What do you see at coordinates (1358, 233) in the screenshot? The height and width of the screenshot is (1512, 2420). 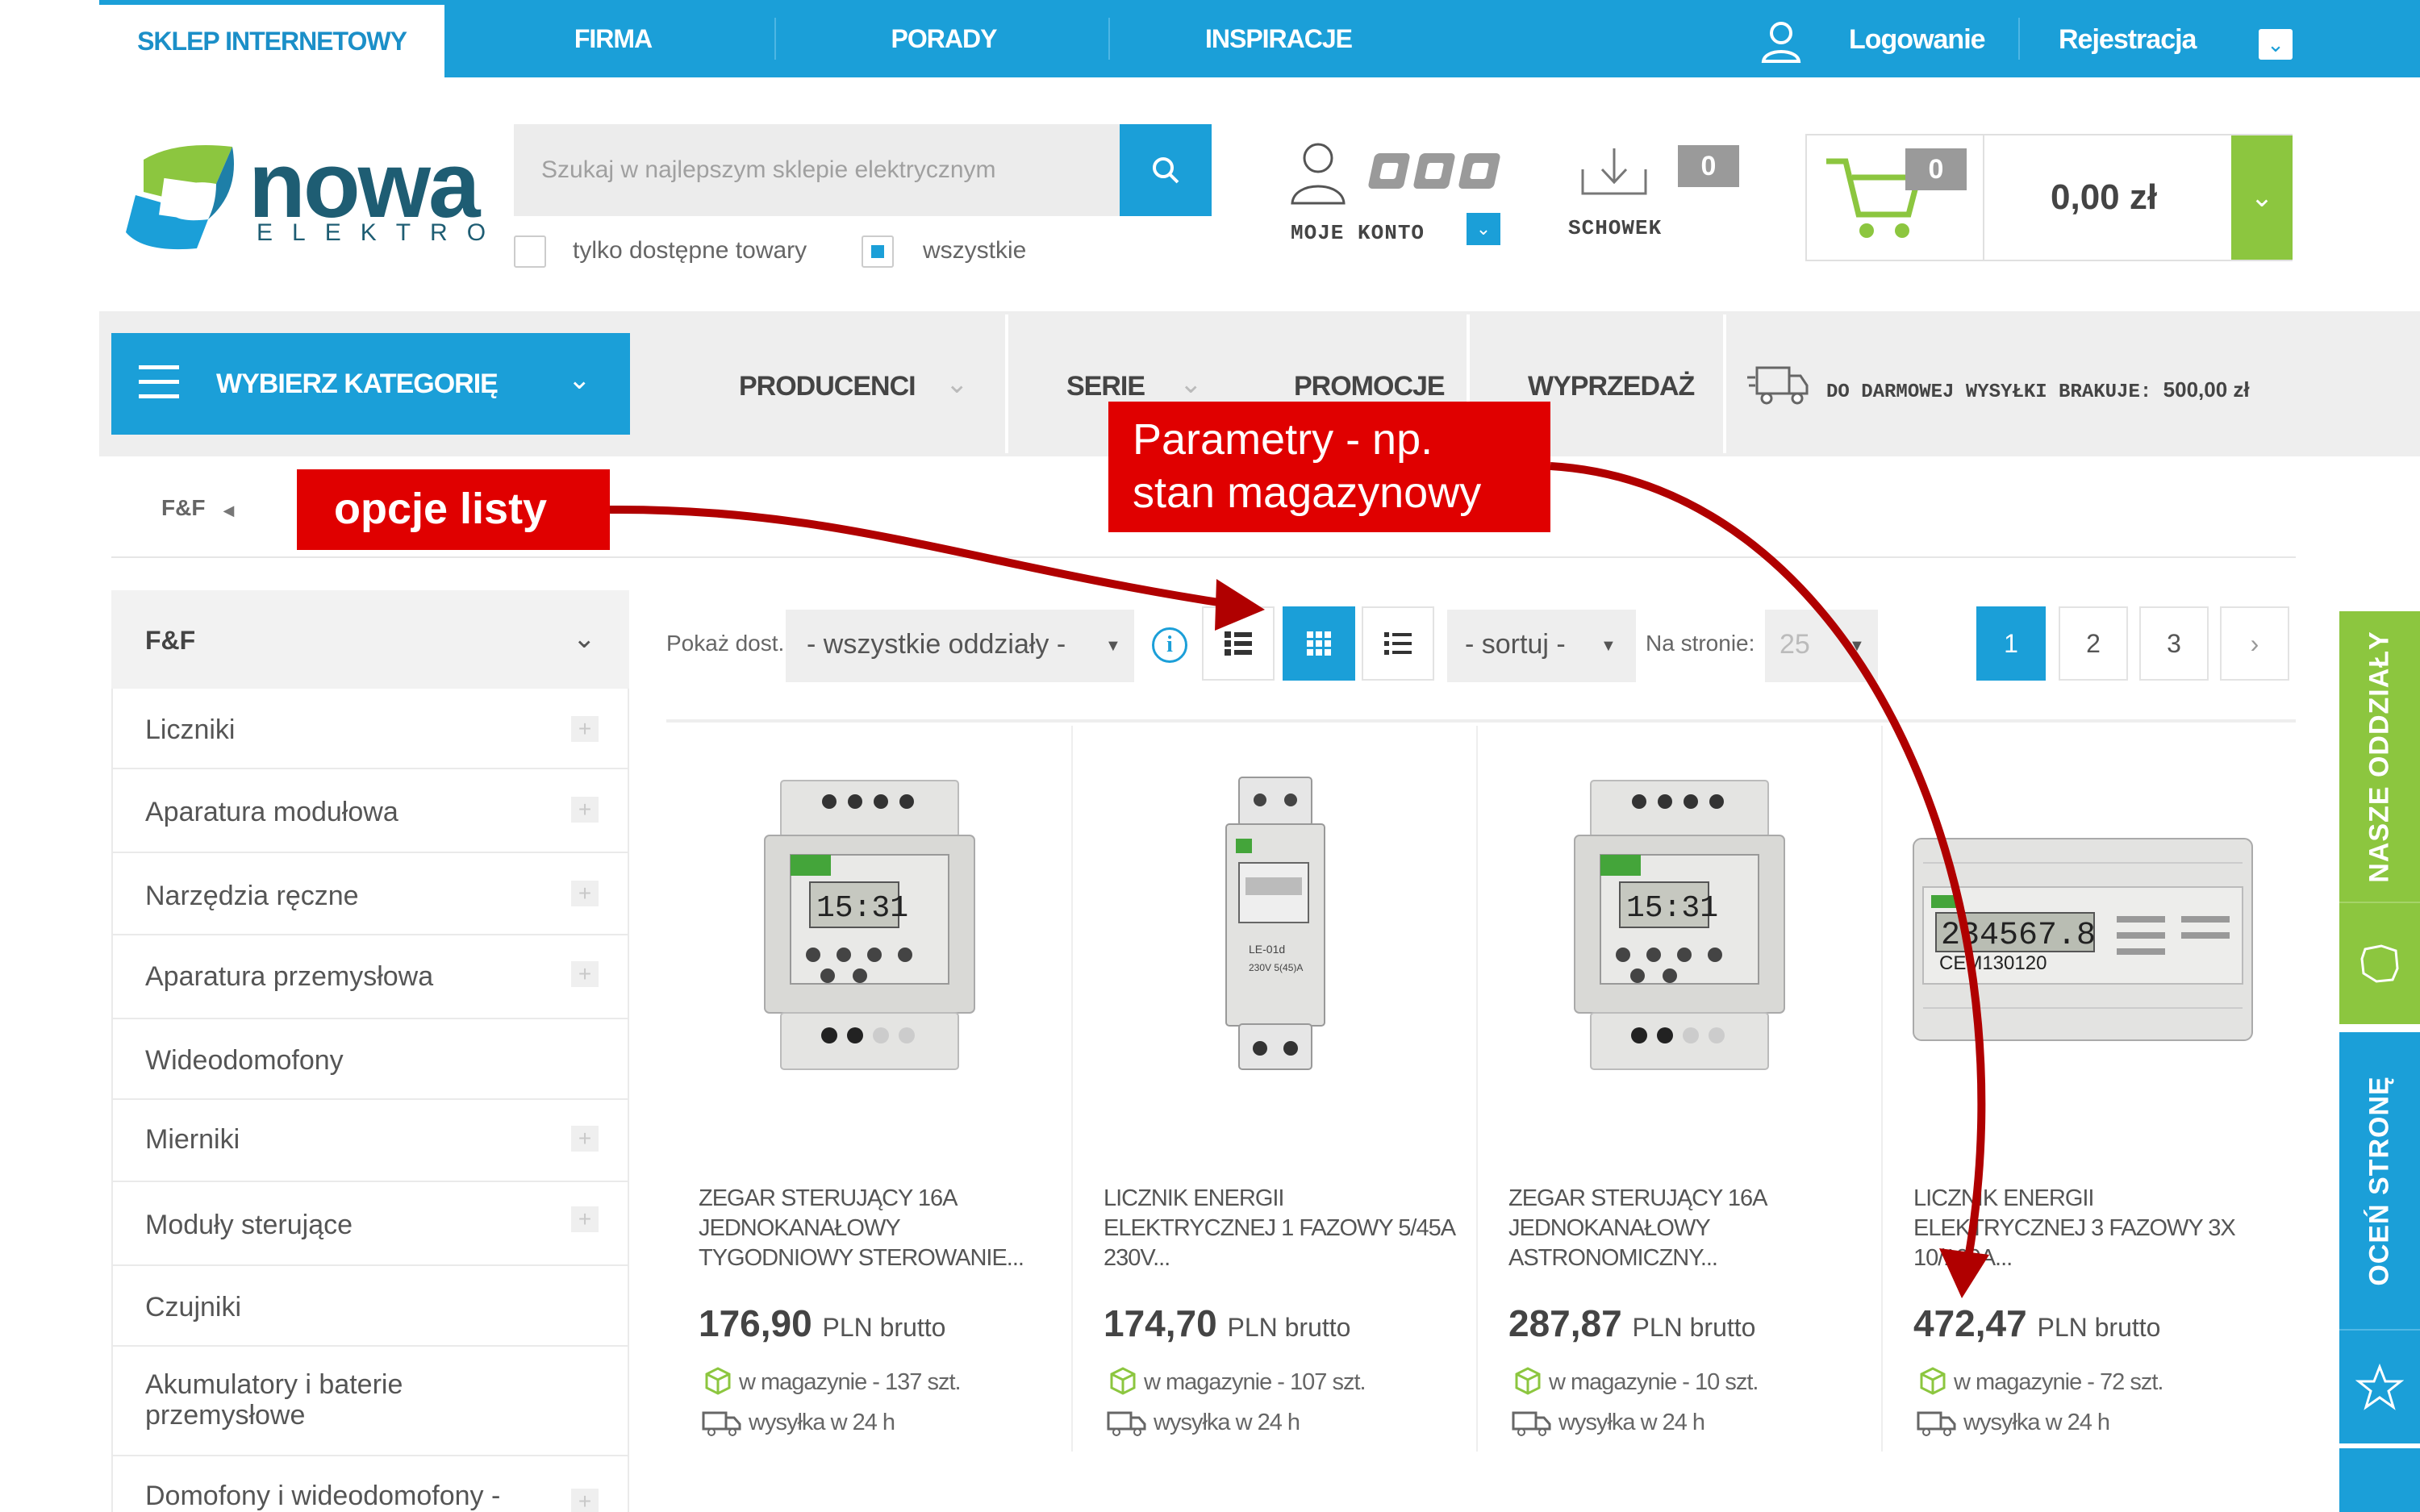 I see `account-label: MOJE KONTO` at bounding box center [1358, 233].